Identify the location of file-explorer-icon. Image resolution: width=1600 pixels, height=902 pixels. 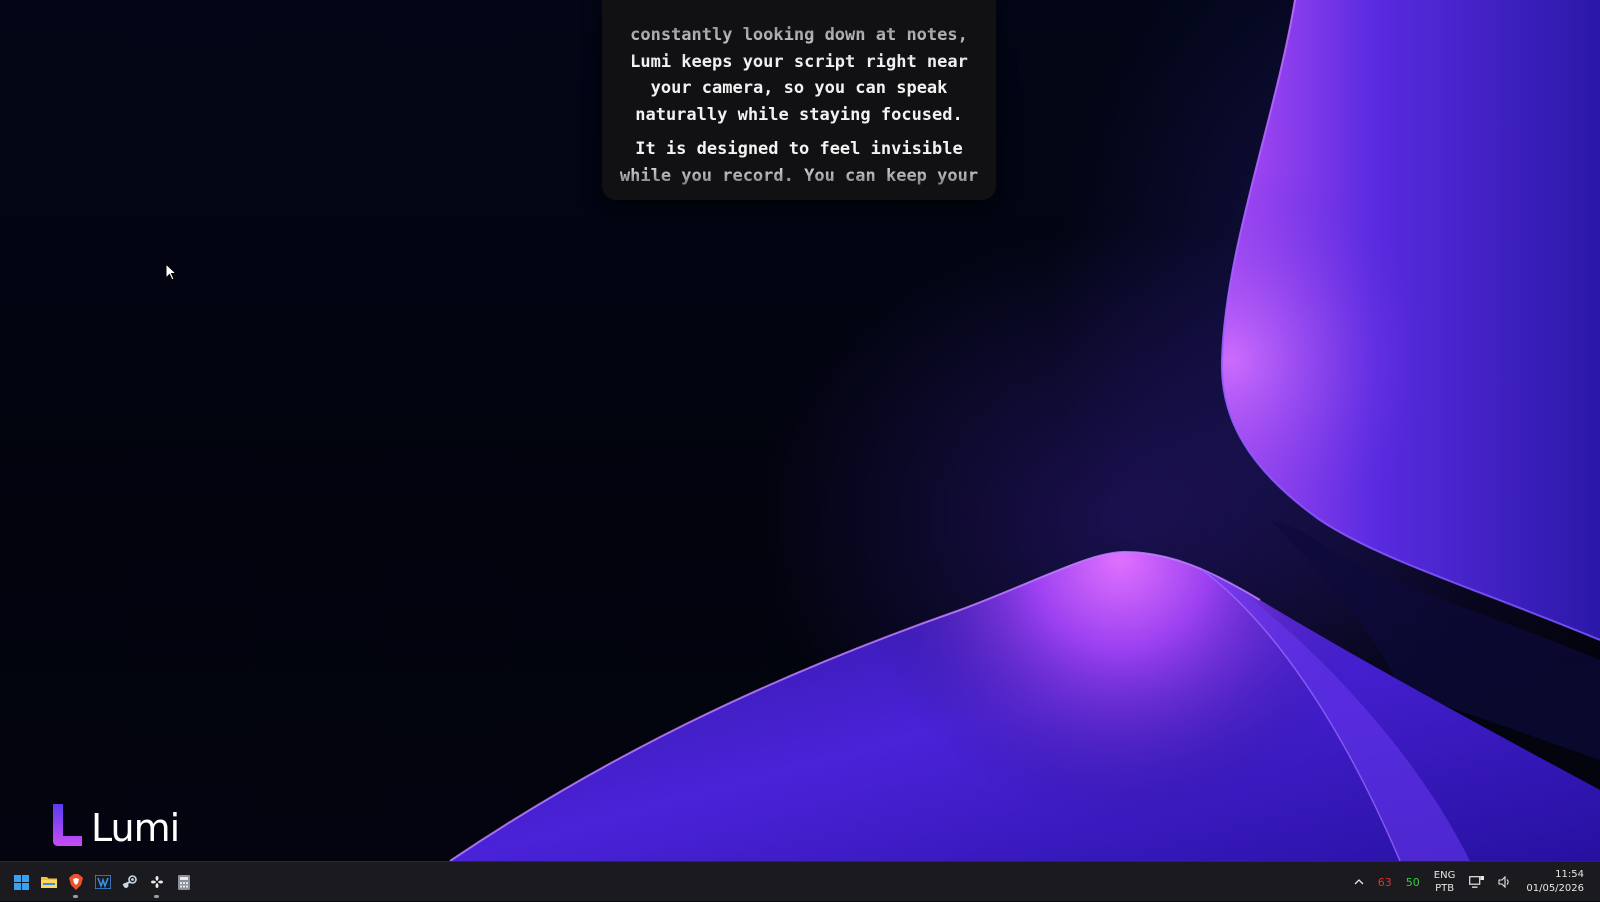
(48, 882).